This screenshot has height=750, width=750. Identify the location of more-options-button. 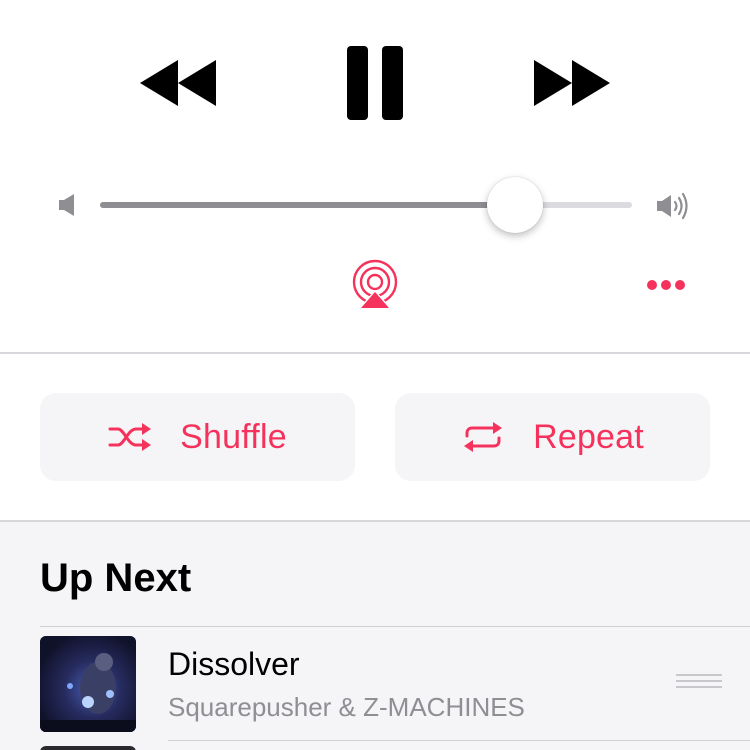
(668, 285).